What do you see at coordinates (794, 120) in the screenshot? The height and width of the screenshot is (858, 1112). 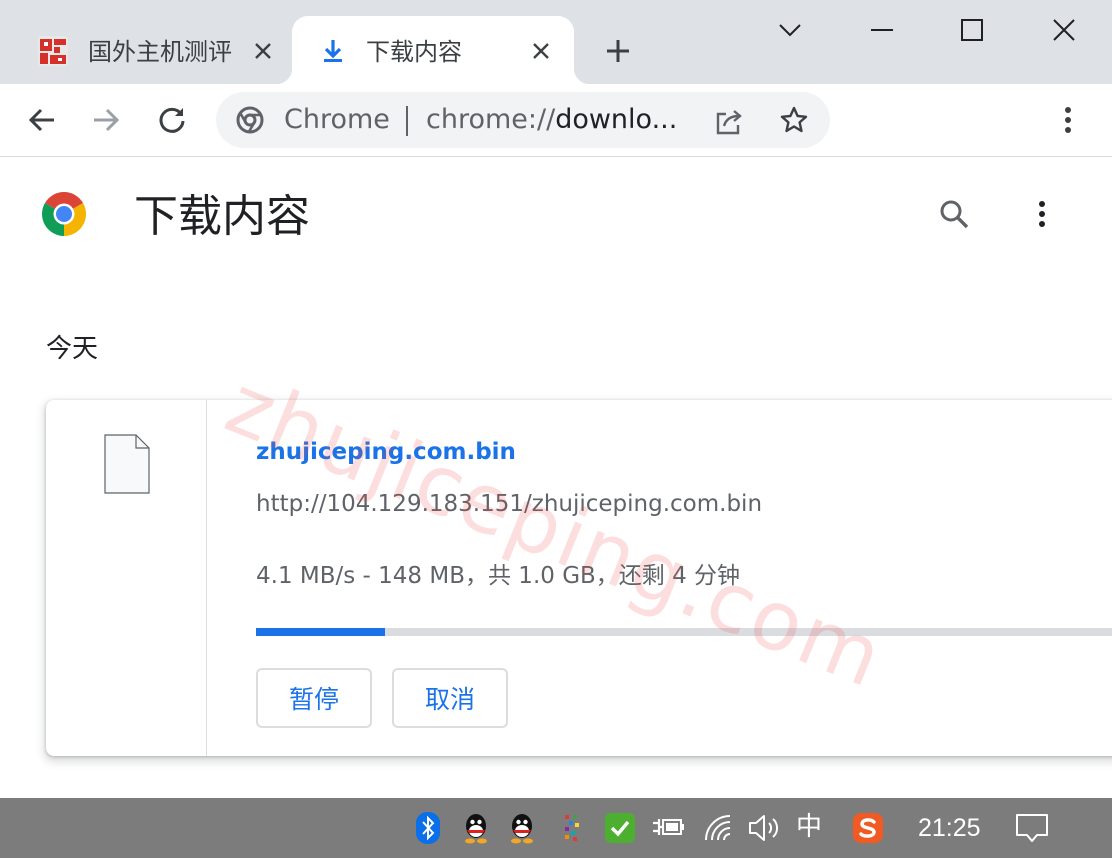 I see `bookmark-star-icon` at bounding box center [794, 120].